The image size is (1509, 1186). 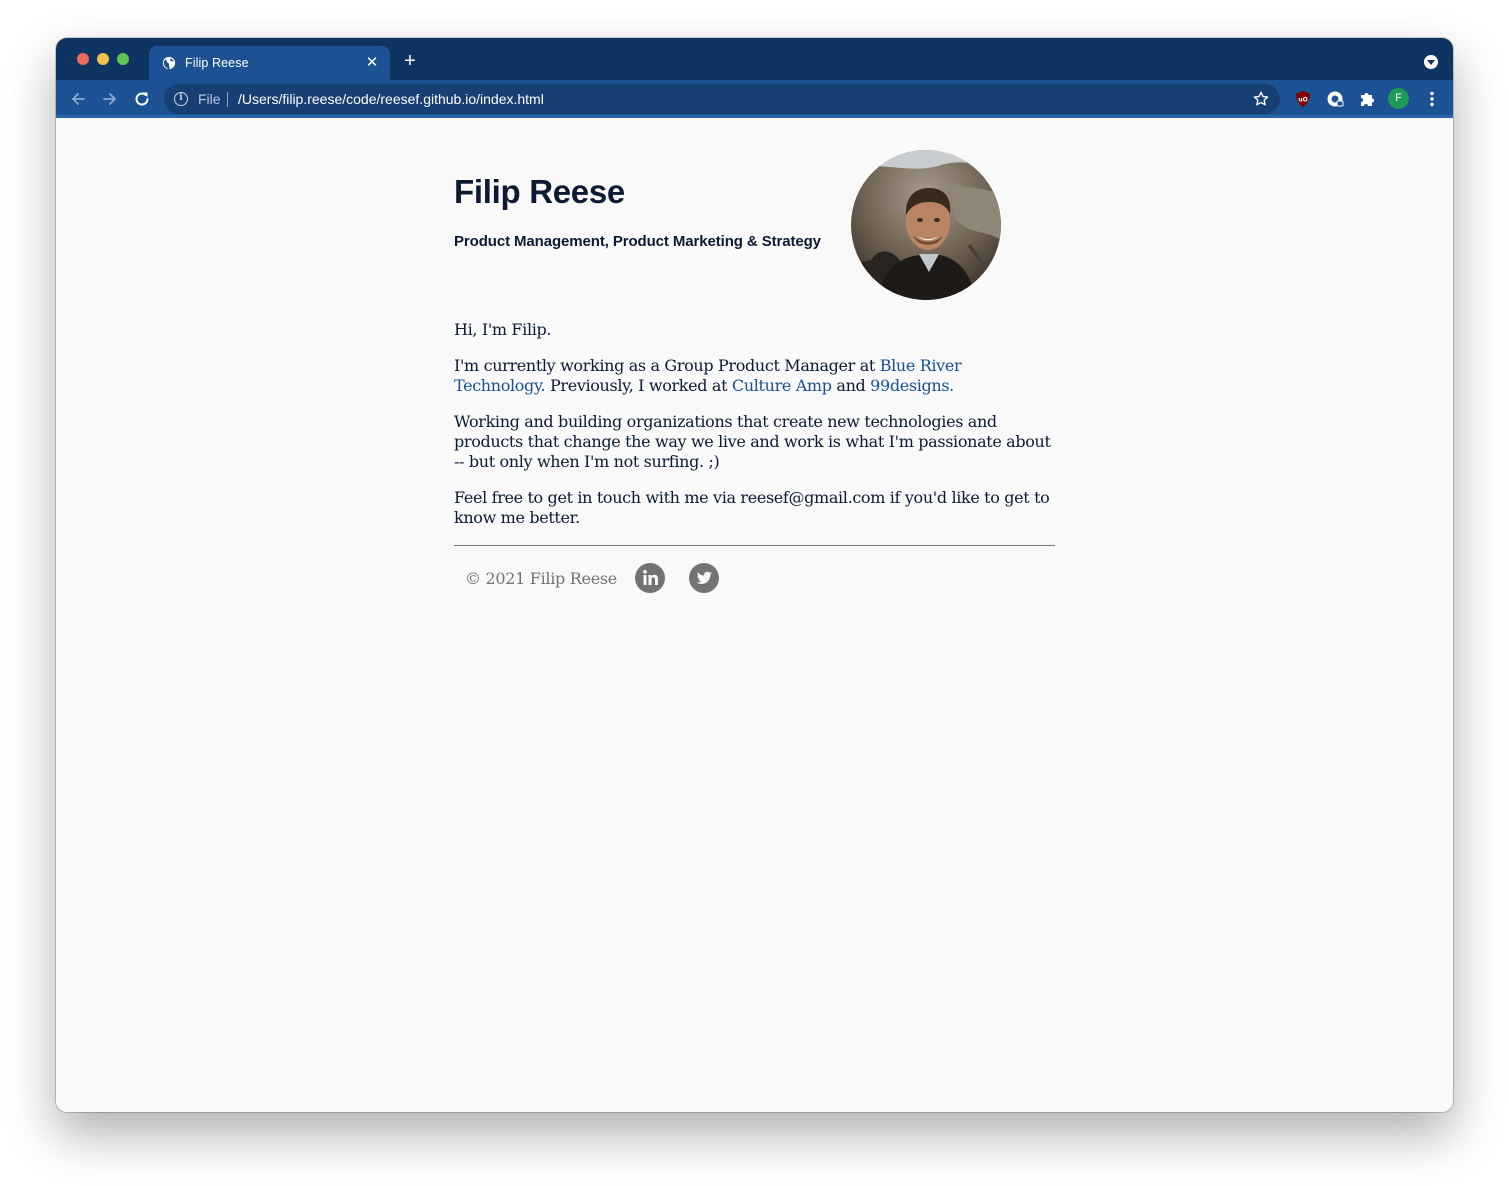 I want to click on intro-paragraph: Hi, I'm Filip., so click(x=503, y=329).